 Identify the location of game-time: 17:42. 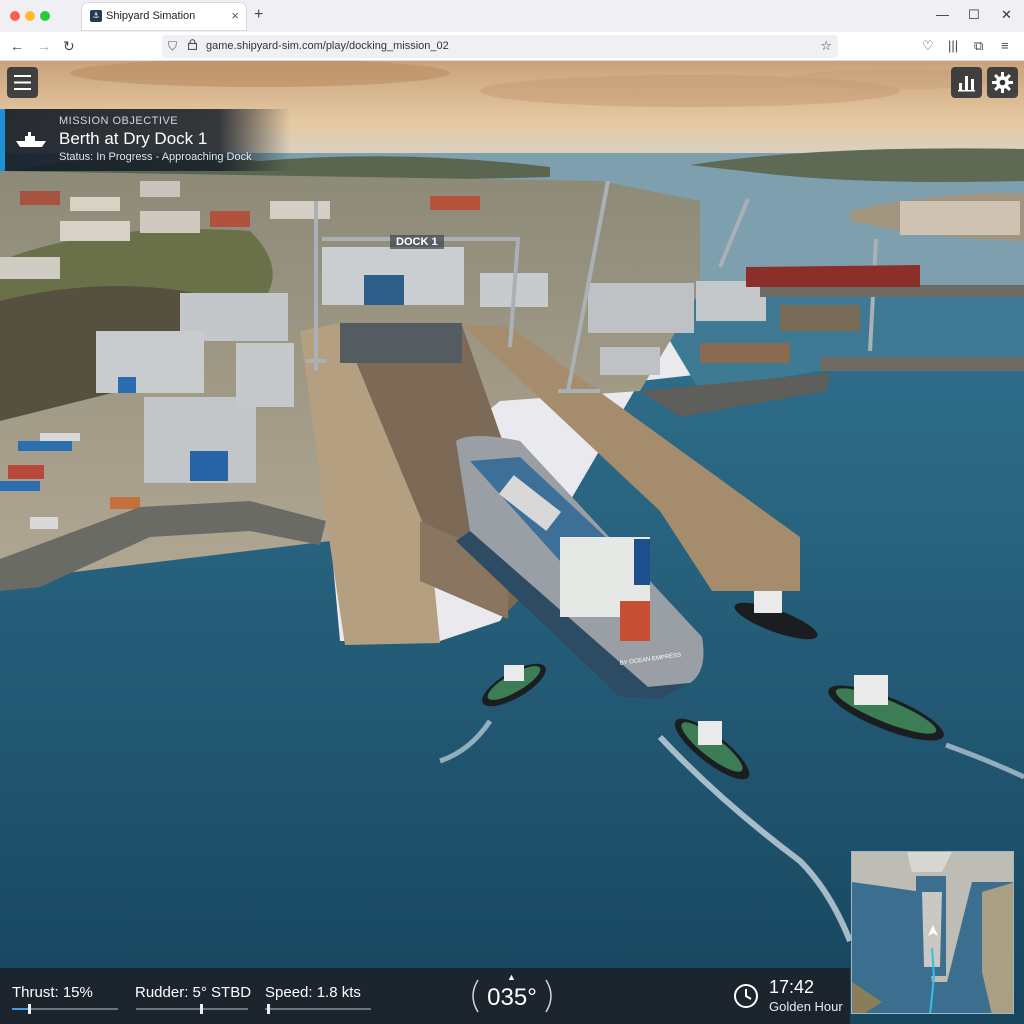
(792, 987).